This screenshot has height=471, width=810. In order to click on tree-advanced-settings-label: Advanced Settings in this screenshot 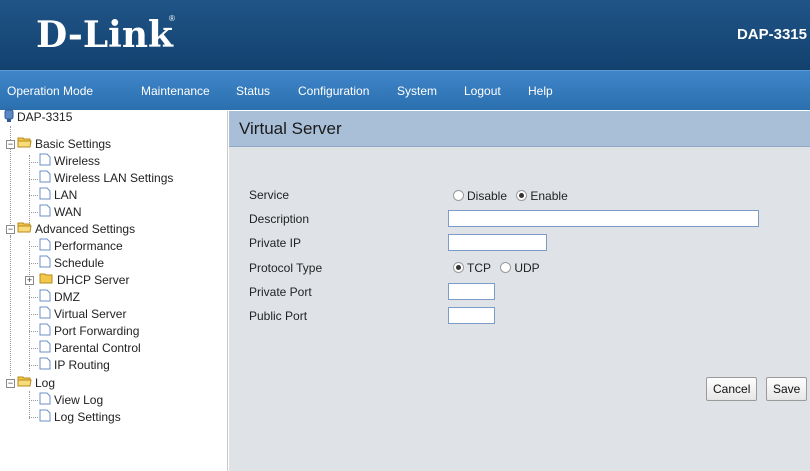, I will do `click(85, 229)`.